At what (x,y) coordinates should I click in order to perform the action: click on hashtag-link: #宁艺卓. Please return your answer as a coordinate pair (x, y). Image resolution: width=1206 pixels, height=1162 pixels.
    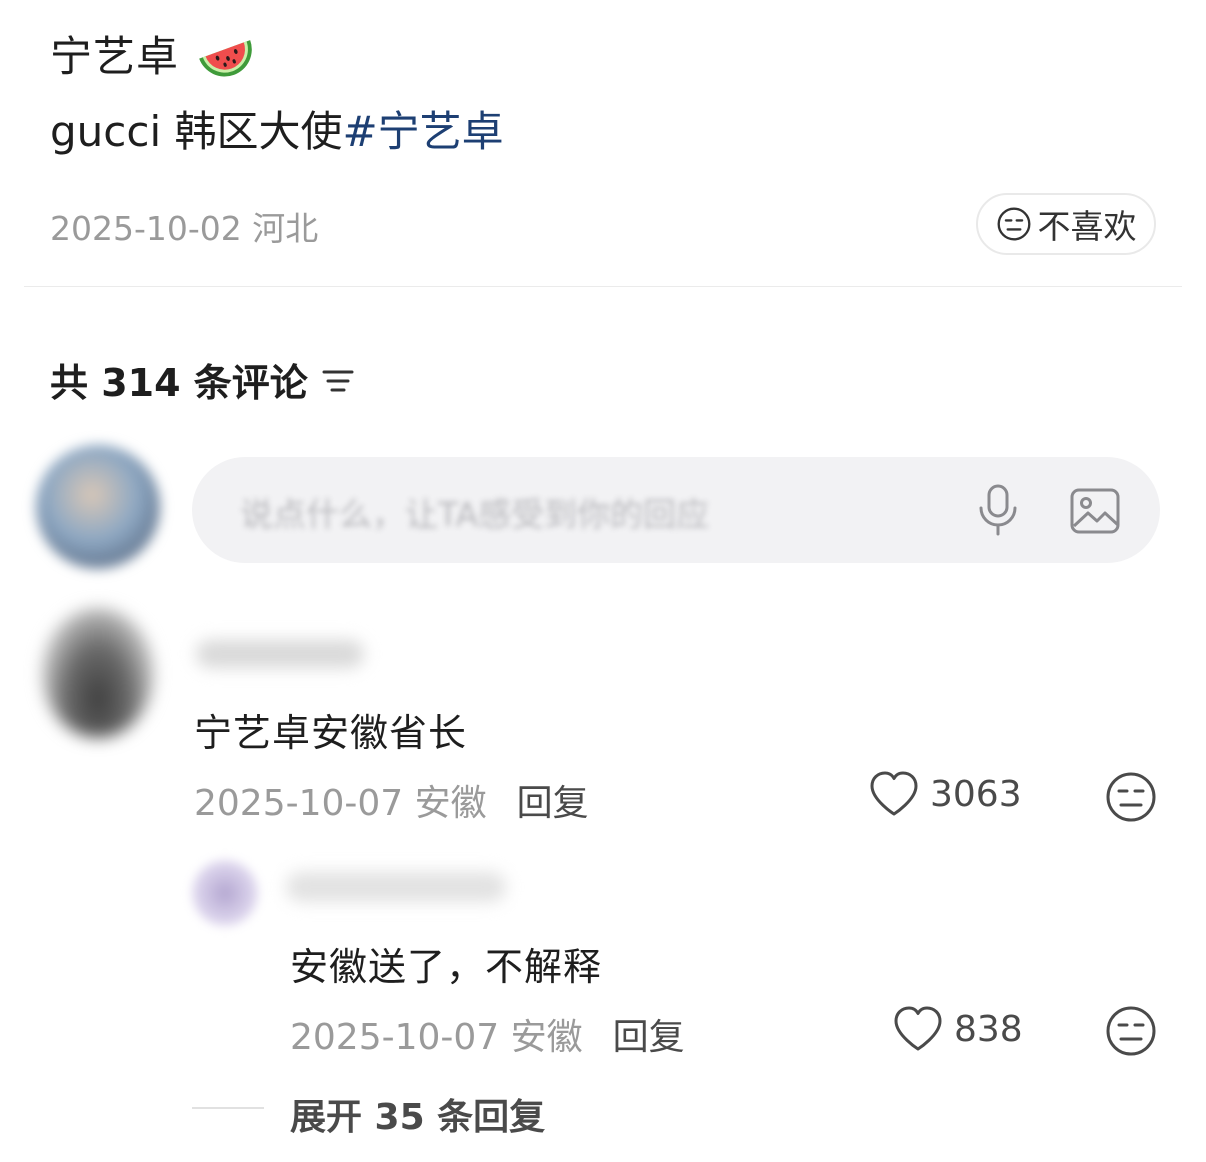
    Looking at the image, I should click on (422, 131).